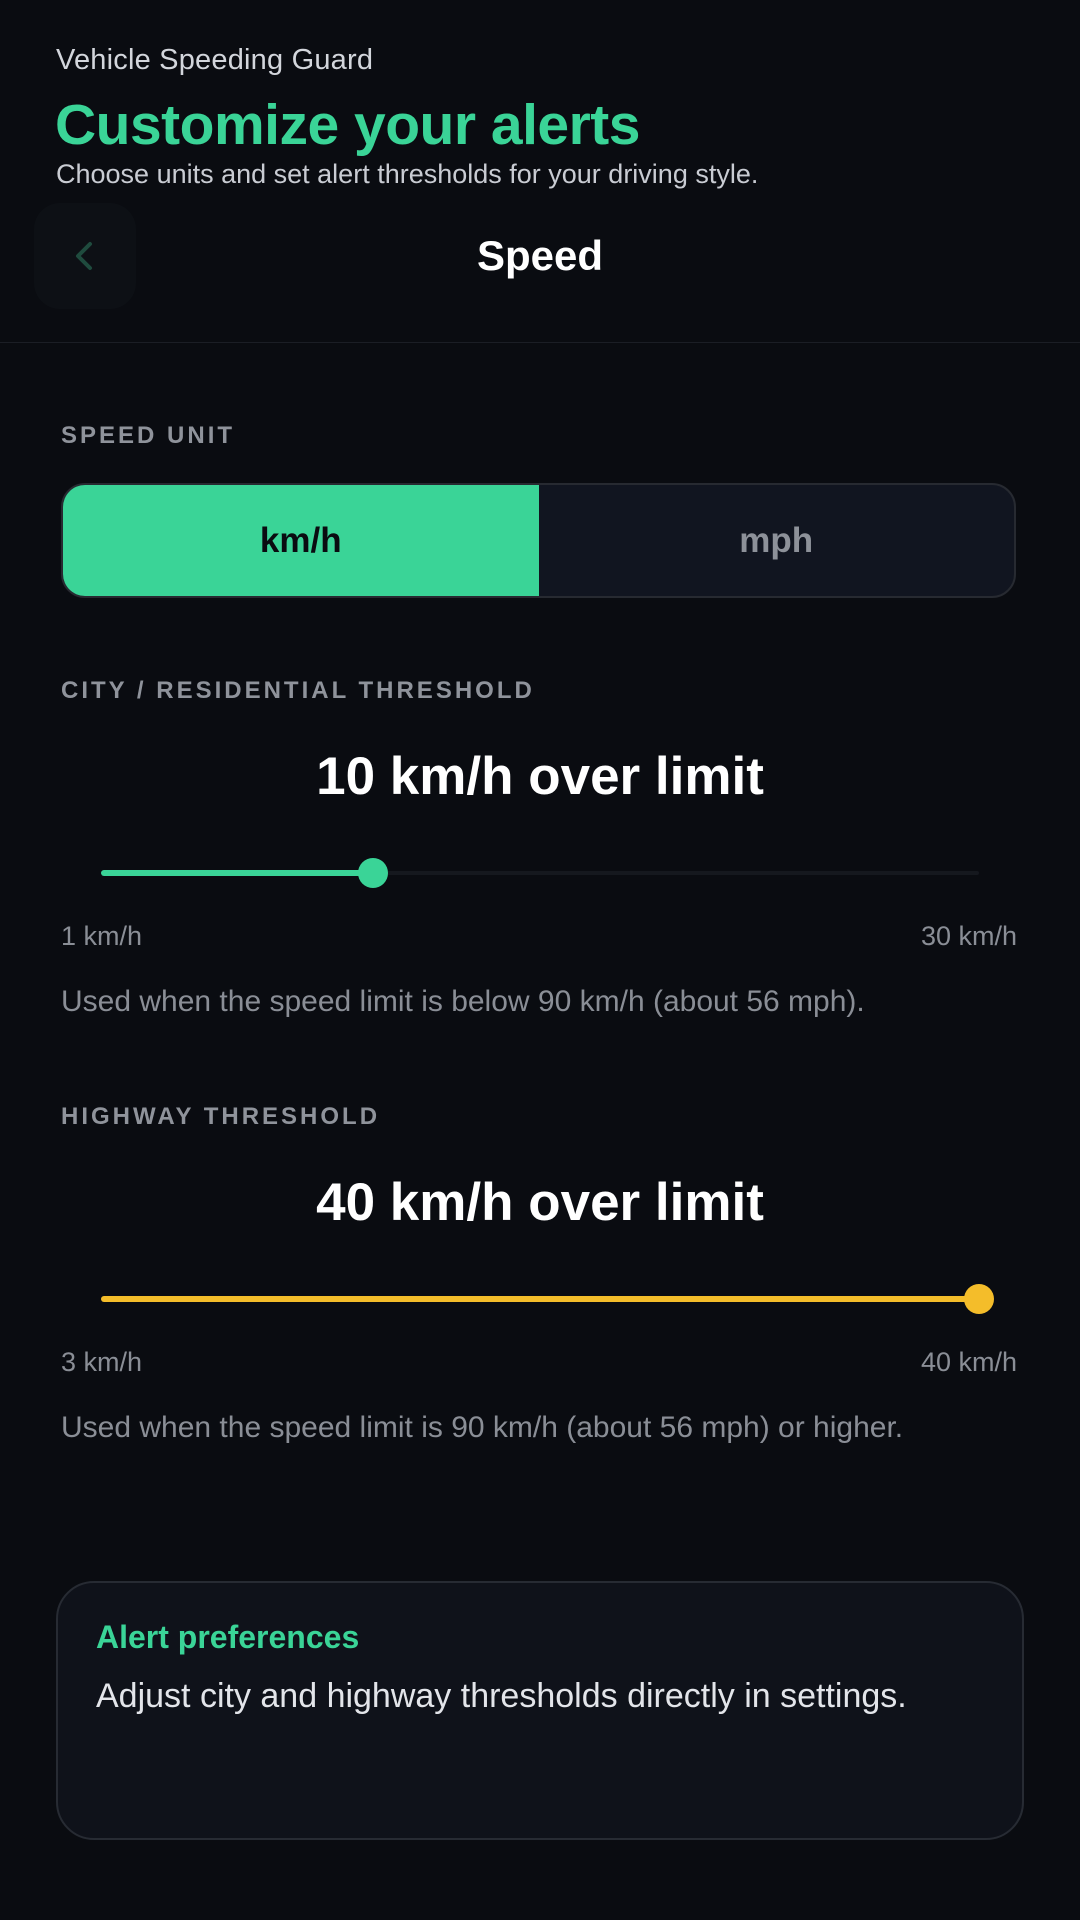  Describe the element at coordinates (540, 1202) in the screenshot. I see `highway-threshold-readout: 40 km/h over limit` at that location.